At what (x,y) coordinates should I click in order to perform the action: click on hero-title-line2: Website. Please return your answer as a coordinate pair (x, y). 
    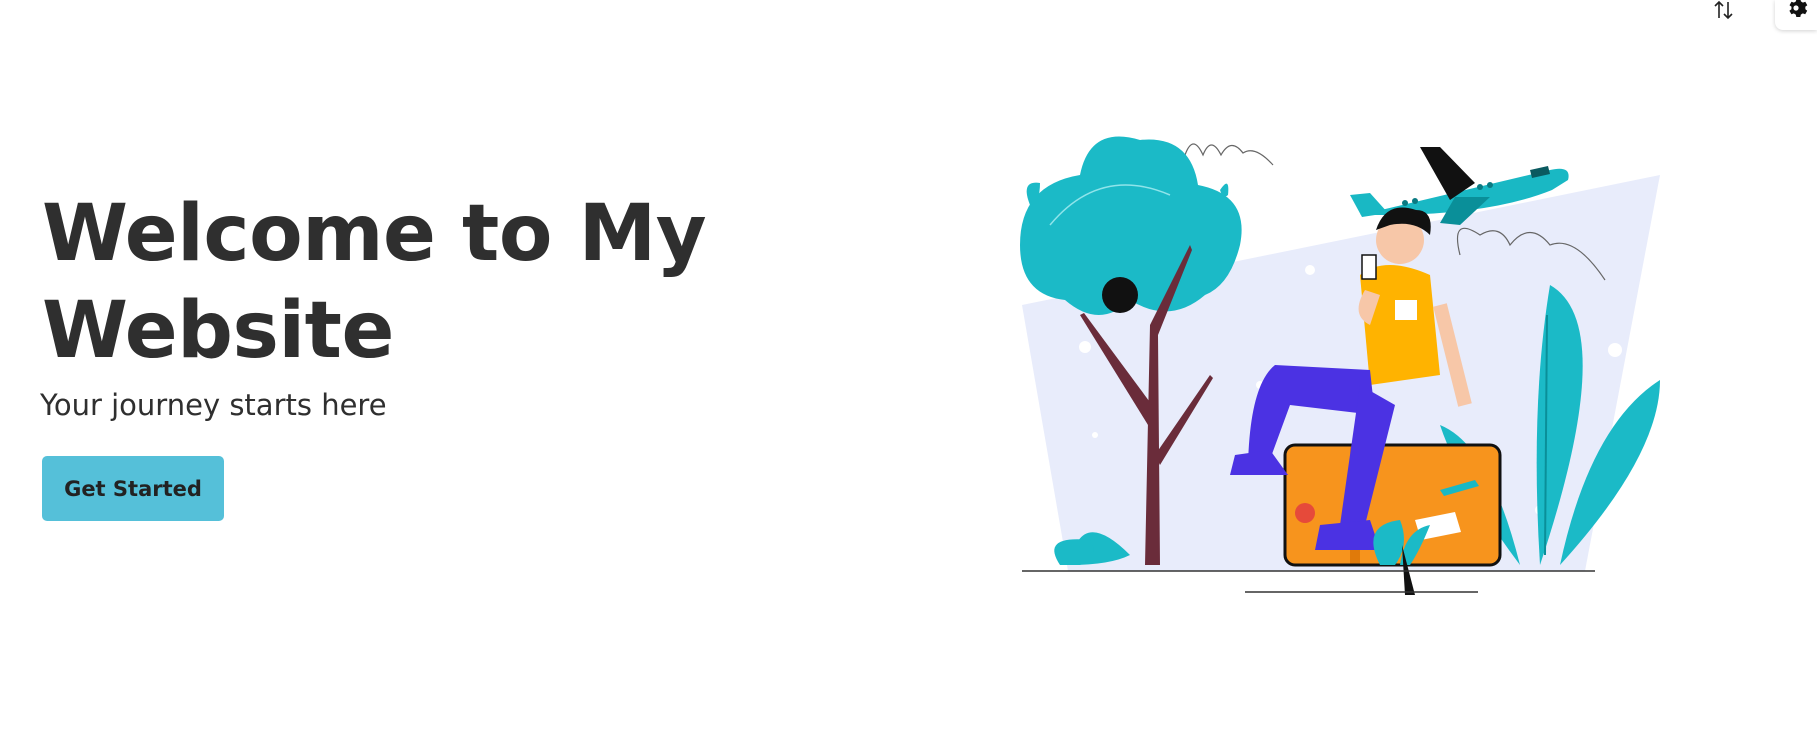
    Looking at the image, I should click on (218, 331).